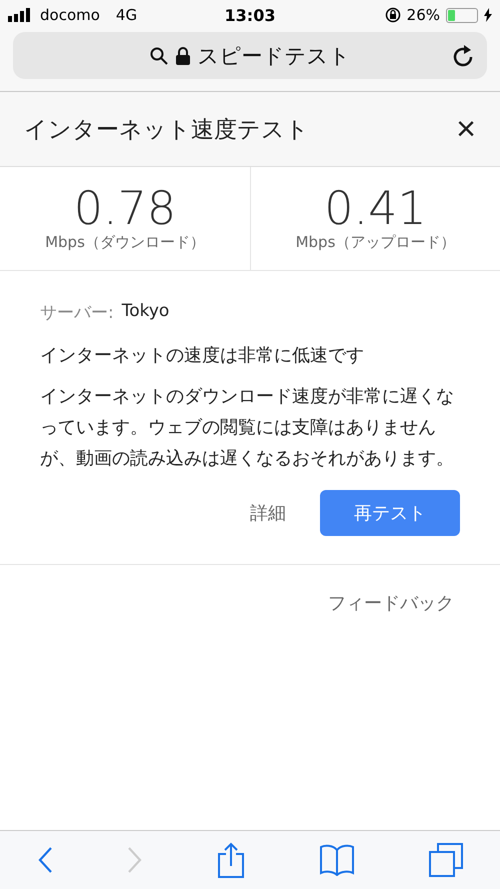 The width and height of the screenshot is (500, 889). I want to click on reload-icon, so click(464, 56).